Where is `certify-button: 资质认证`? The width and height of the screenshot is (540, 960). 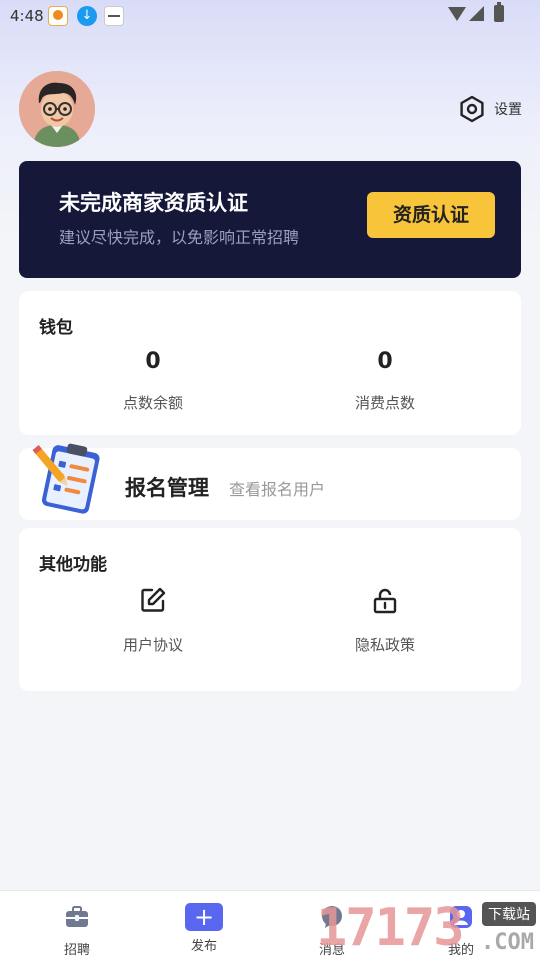 certify-button: 资质认证 is located at coordinates (431, 215).